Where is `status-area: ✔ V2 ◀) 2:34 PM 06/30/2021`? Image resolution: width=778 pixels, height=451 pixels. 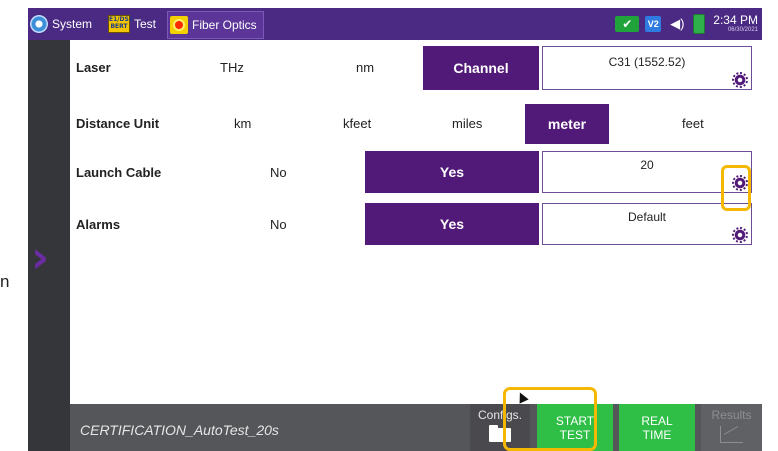
status-area: ✔ V2 ◀) 2:34 PM 06/30/2021 is located at coordinates (683, 24).